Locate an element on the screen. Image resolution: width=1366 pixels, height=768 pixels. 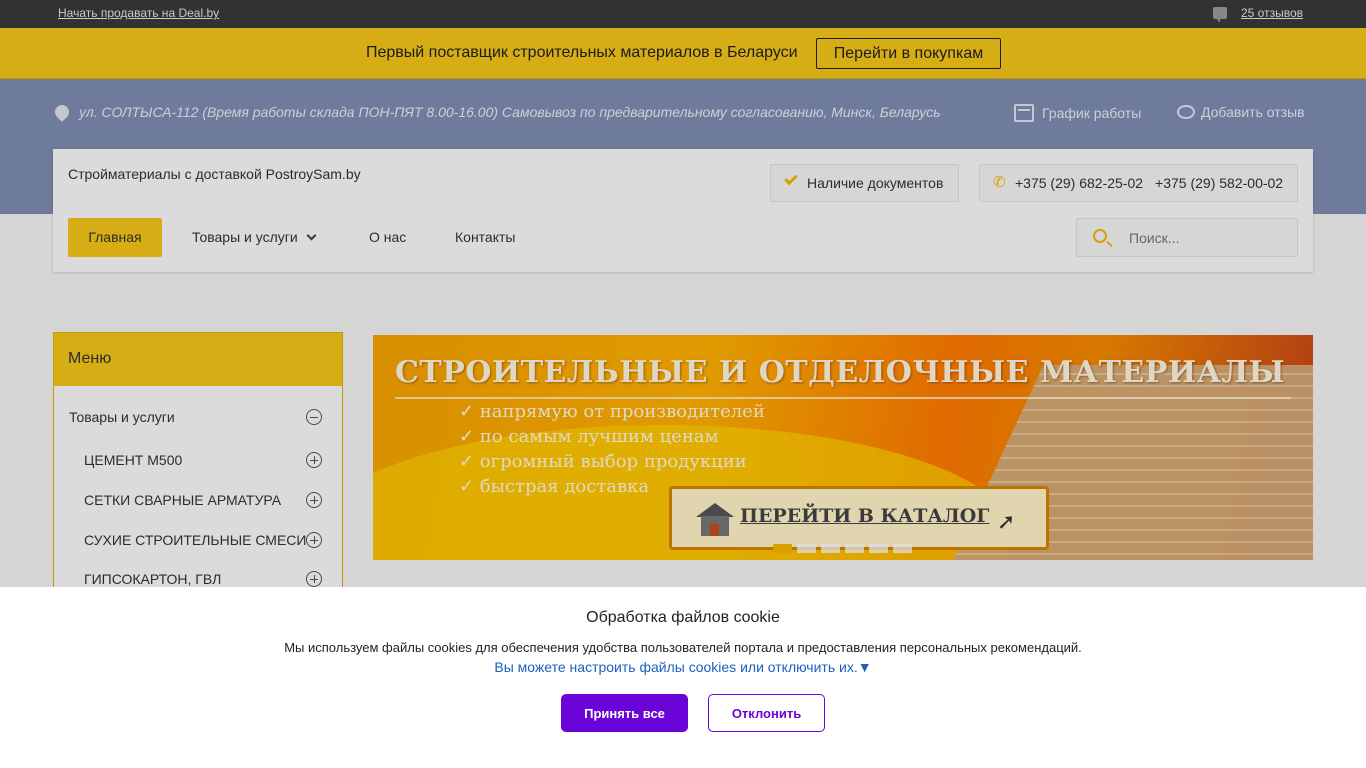
decline-button: Отклонить is located at coordinates (766, 713).